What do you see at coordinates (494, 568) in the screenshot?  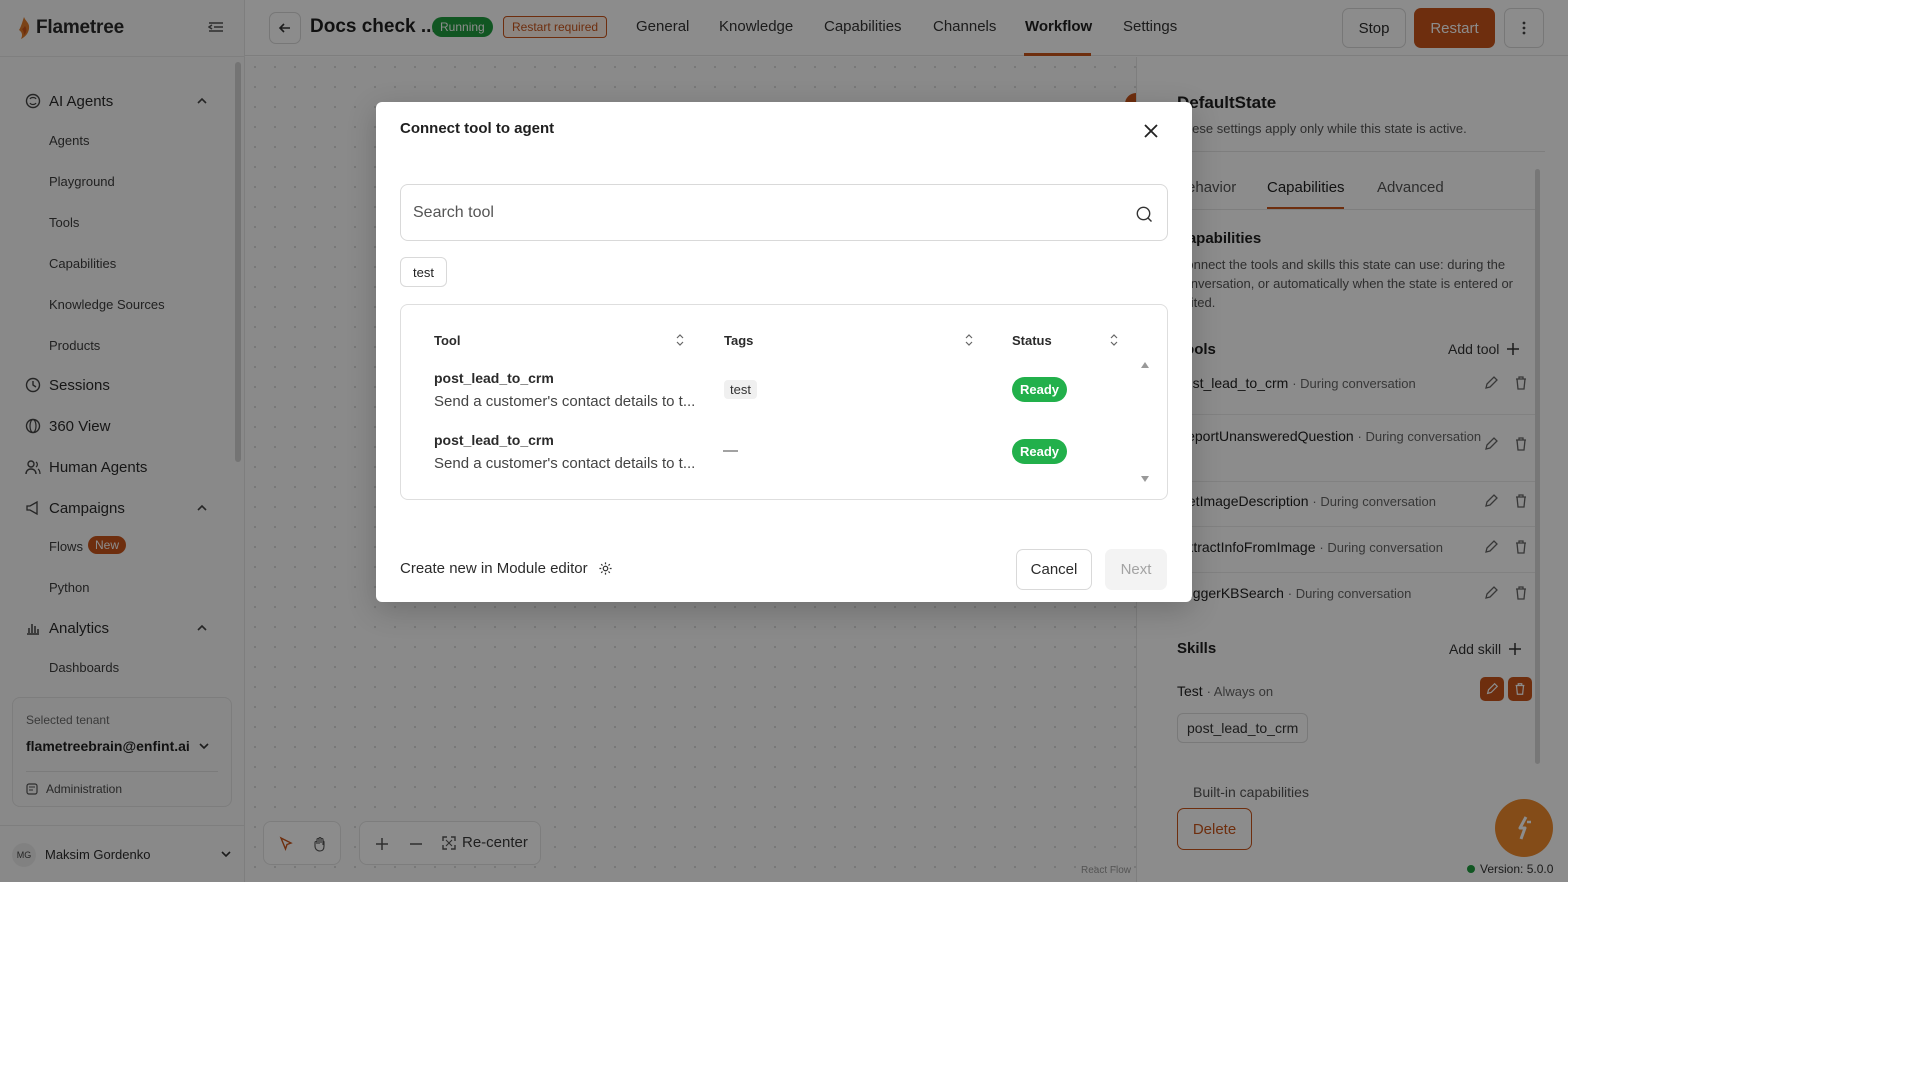 I see `create-label: Create new in Module editor` at bounding box center [494, 568].